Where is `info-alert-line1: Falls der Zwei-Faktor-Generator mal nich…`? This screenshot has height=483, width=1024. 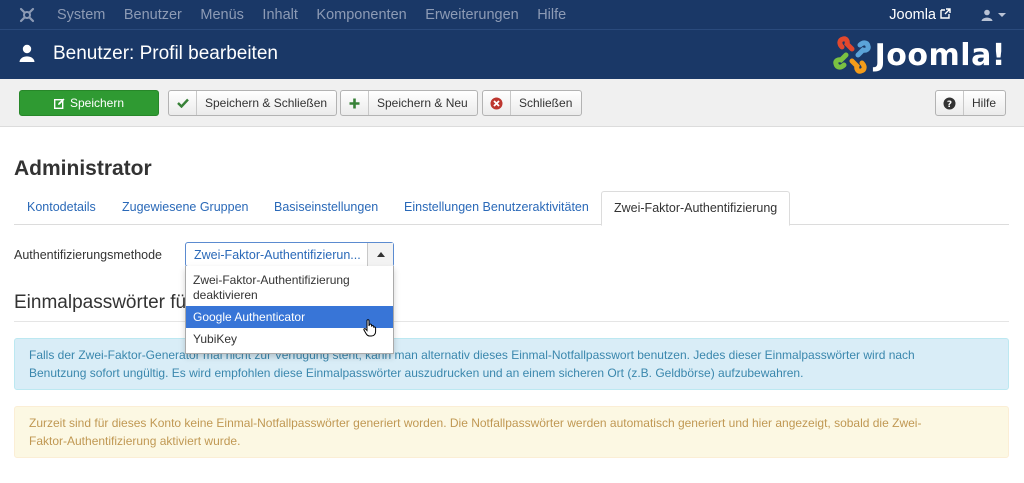
info-alert-line1: Falls der Zwei-Faktor-Generator mal nich… is located at coordinates (472, 355).